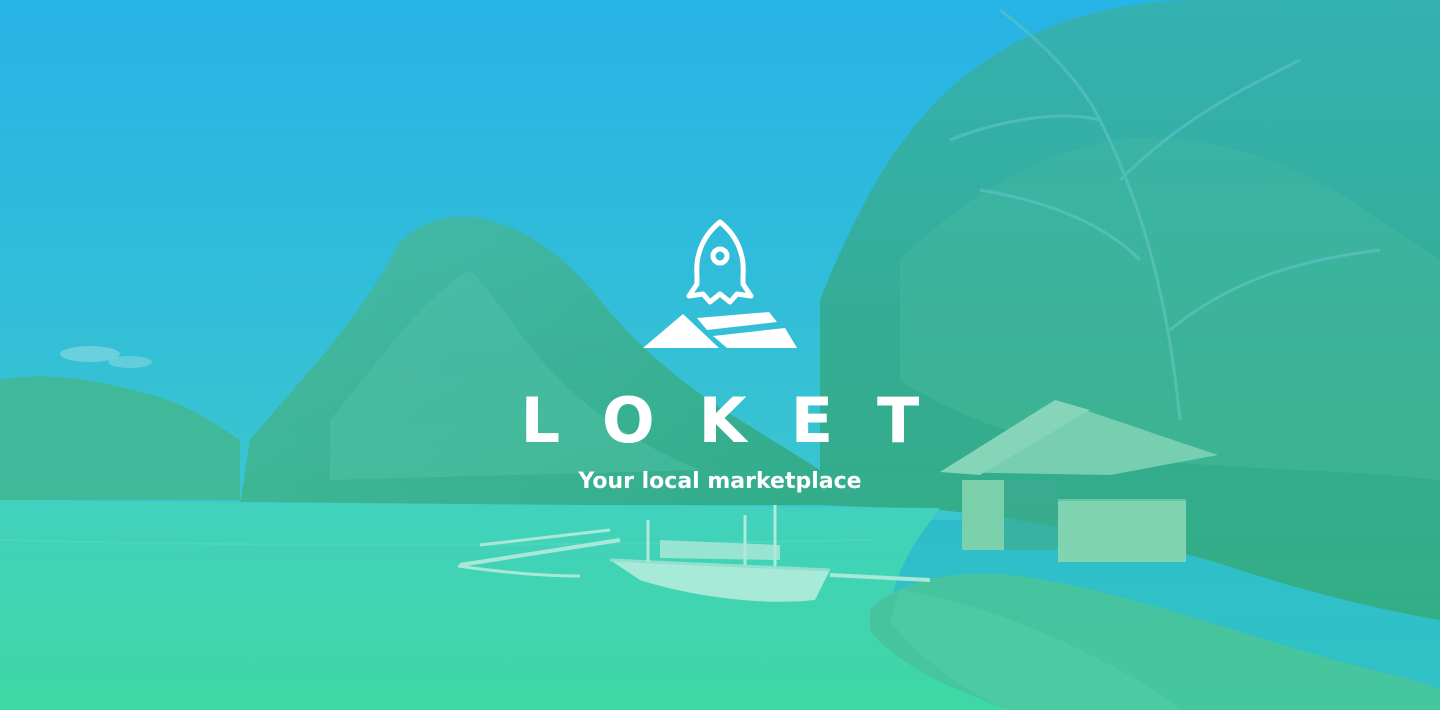  Describe the element at coordinates (720, 283) in the screenshot. I see `rocket-over-map-icon` at that location.